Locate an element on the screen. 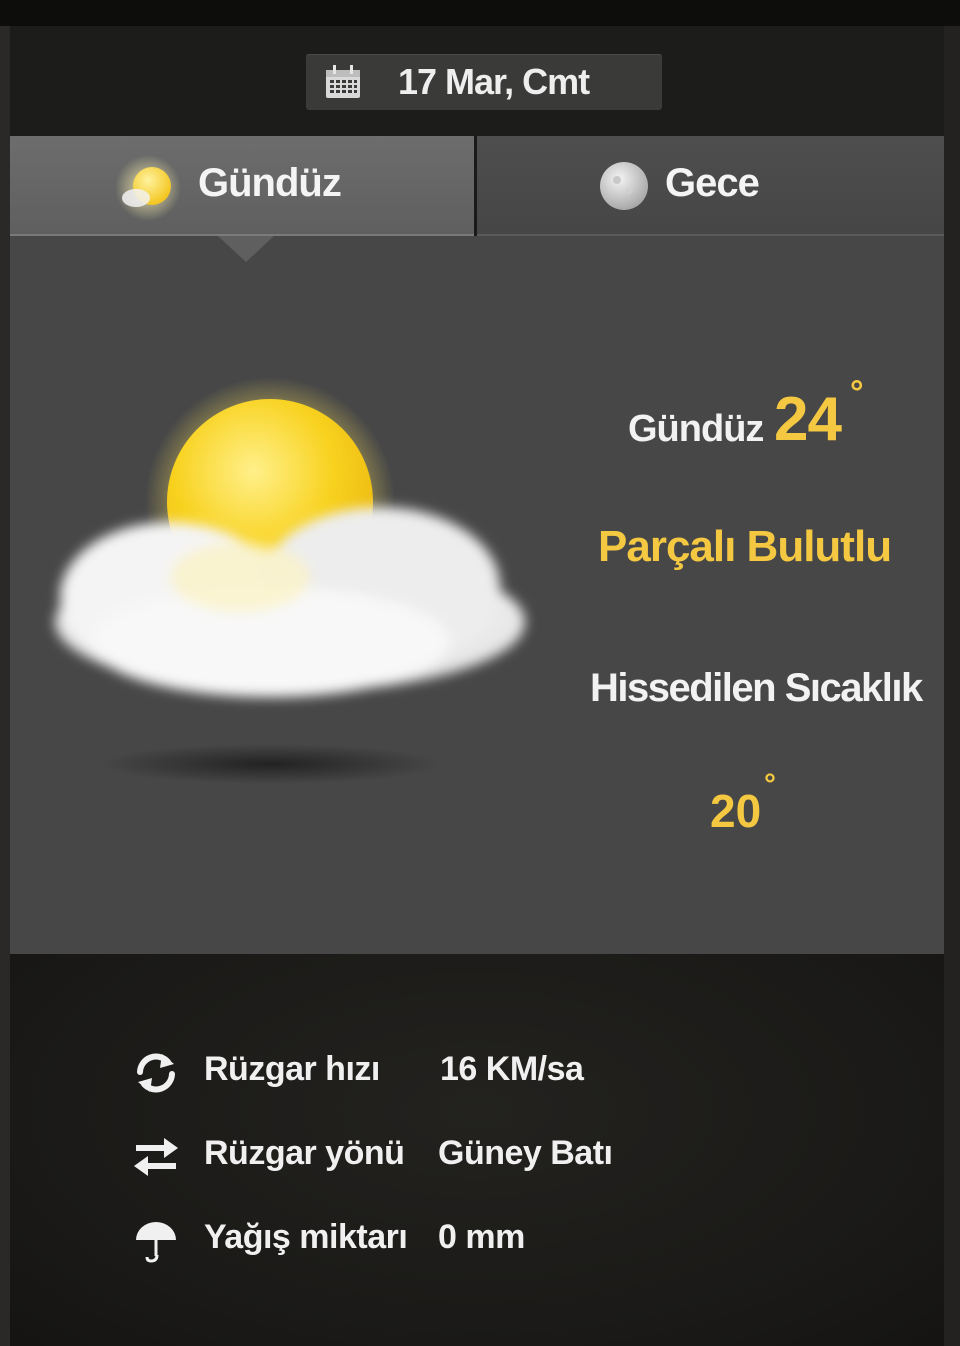 The height and width of the screenshot is (1346, 960). active-tab-pointer is located at coordinates (246, 249).